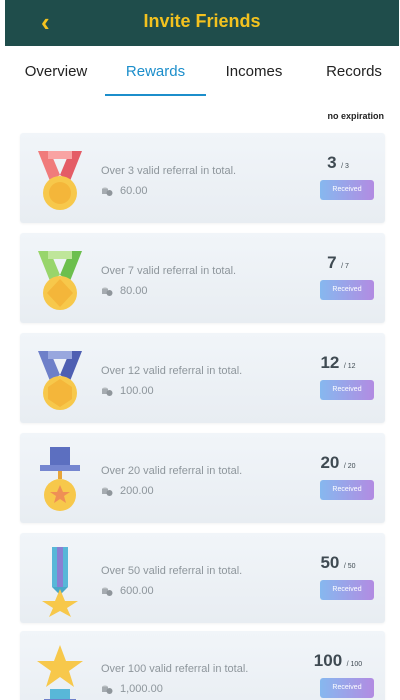 This screenshot has height=700, width=400. What do you see at coordinates (172, 371) in the screenshot?
I see `reward-description: Over 12 valid referral in total.` at bounding box center [172, 371].